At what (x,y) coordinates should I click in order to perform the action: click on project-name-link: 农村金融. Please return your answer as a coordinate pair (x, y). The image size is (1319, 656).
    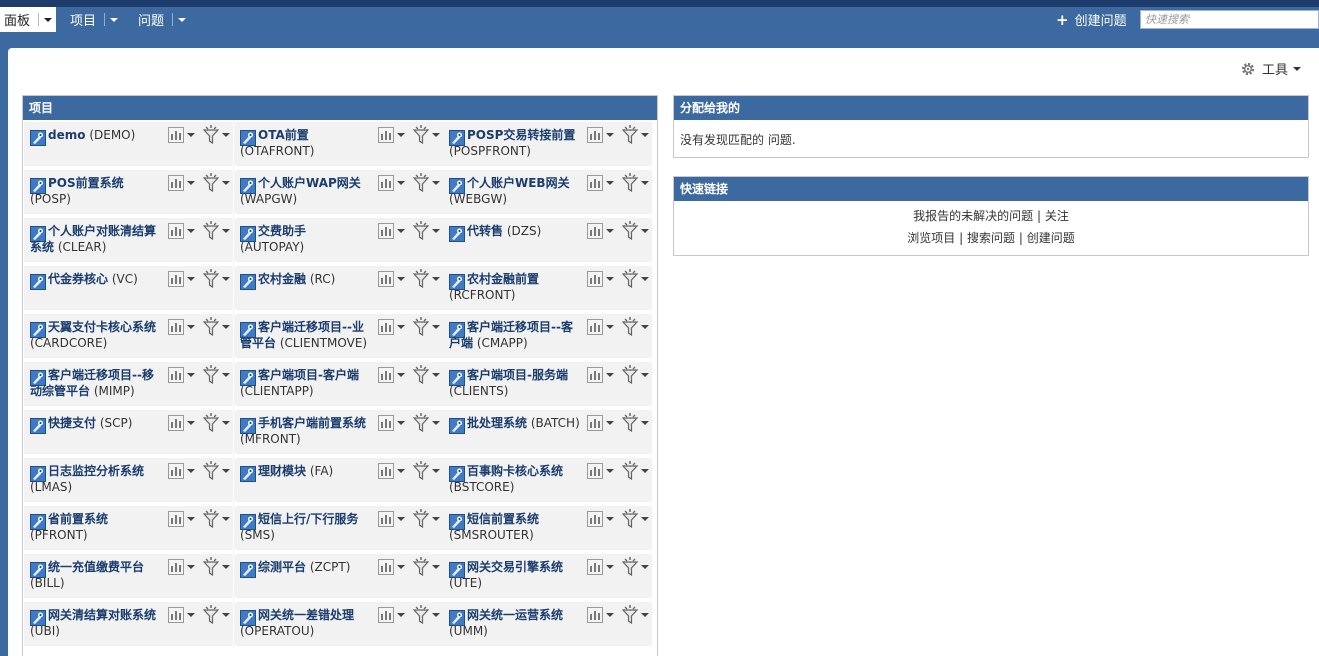
    Looking at the image, I should click on (282, 279).